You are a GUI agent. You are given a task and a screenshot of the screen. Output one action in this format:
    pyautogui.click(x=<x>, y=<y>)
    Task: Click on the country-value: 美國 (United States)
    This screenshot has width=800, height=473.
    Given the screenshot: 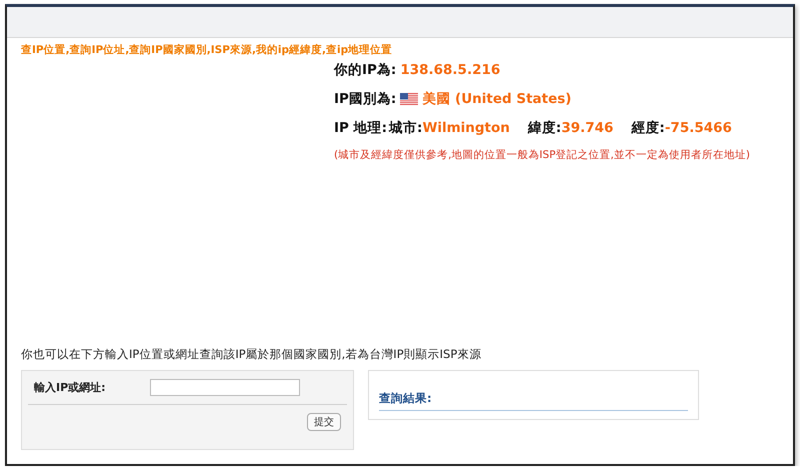 What is the action you would take?
    pyautogui.click(x=497, y=99)
    